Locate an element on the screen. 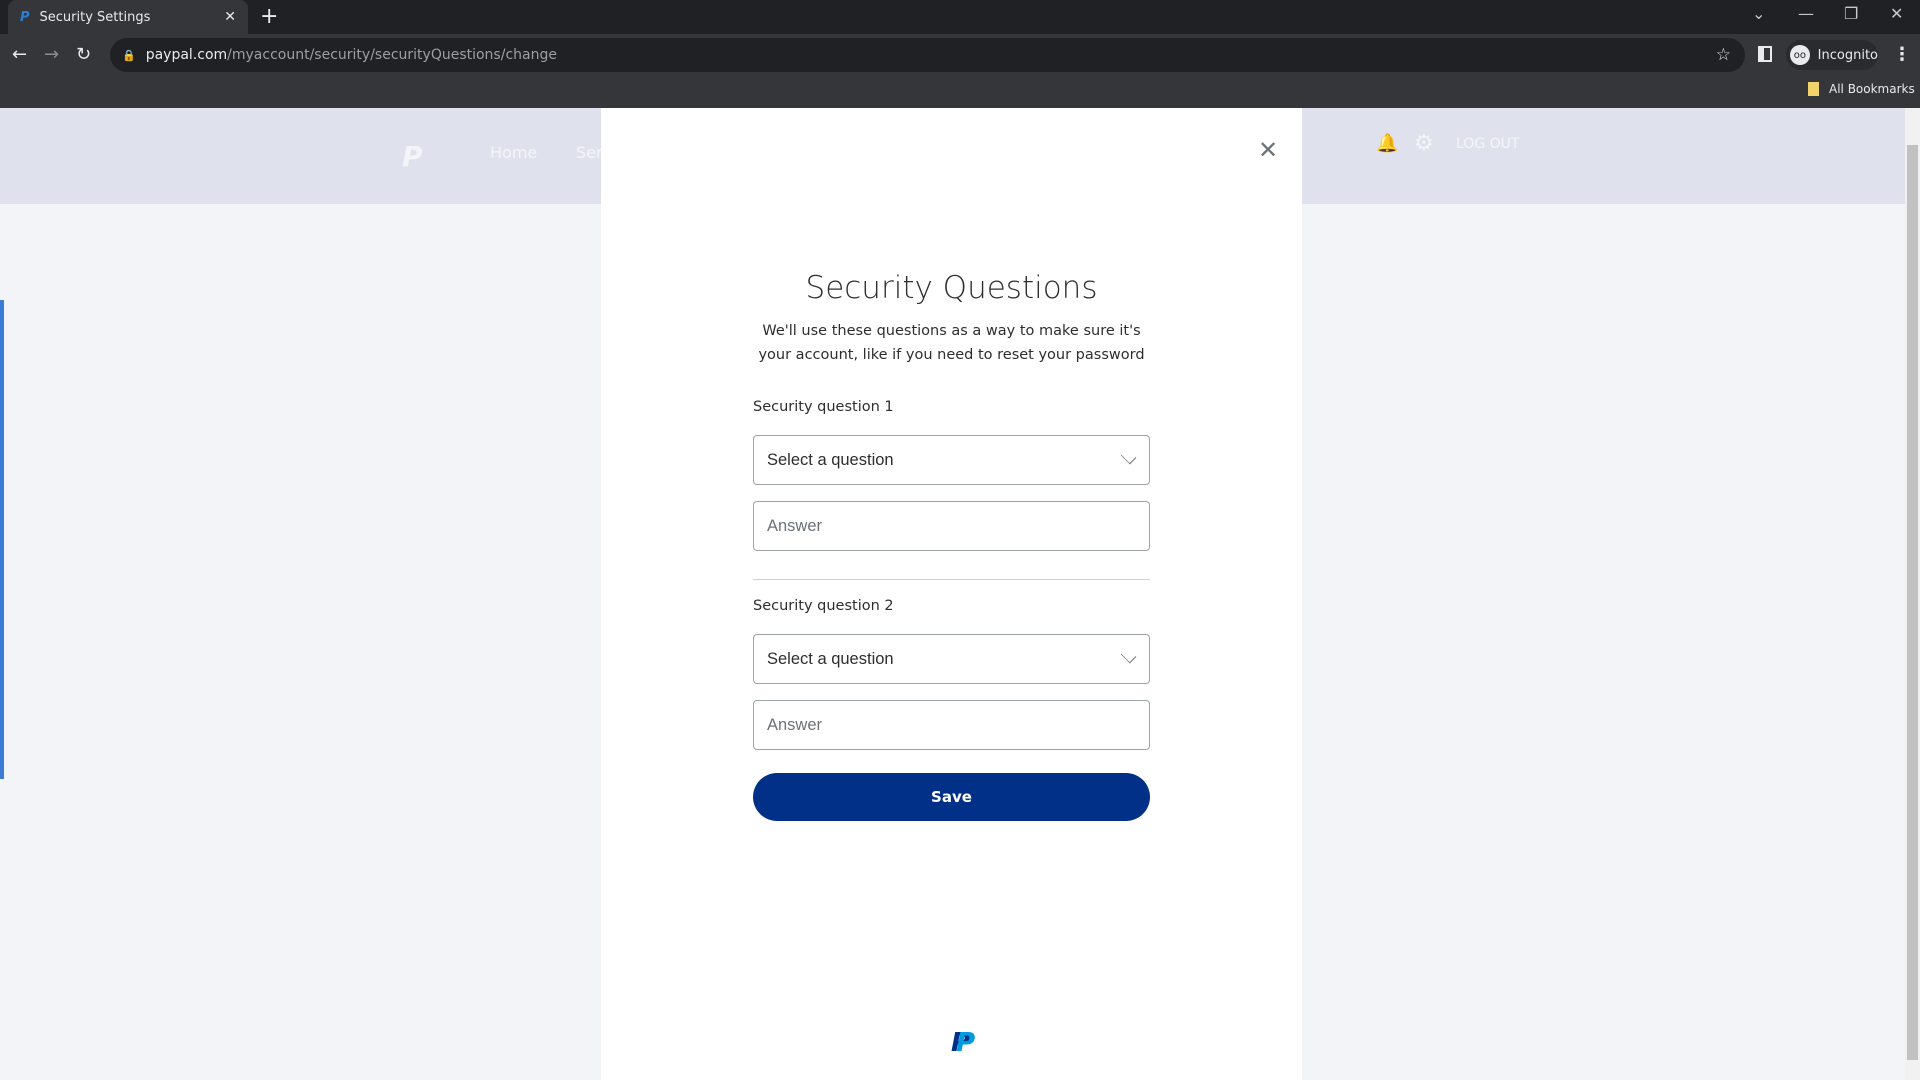 The image size is (1920, 1080). paypal-logo-icon: PP is located at coordinates (963, 1043).